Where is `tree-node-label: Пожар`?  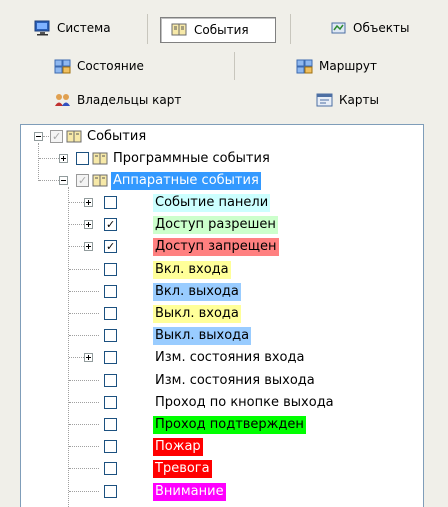 tree-node-label: Пожар is located at coordinates (178, 447).